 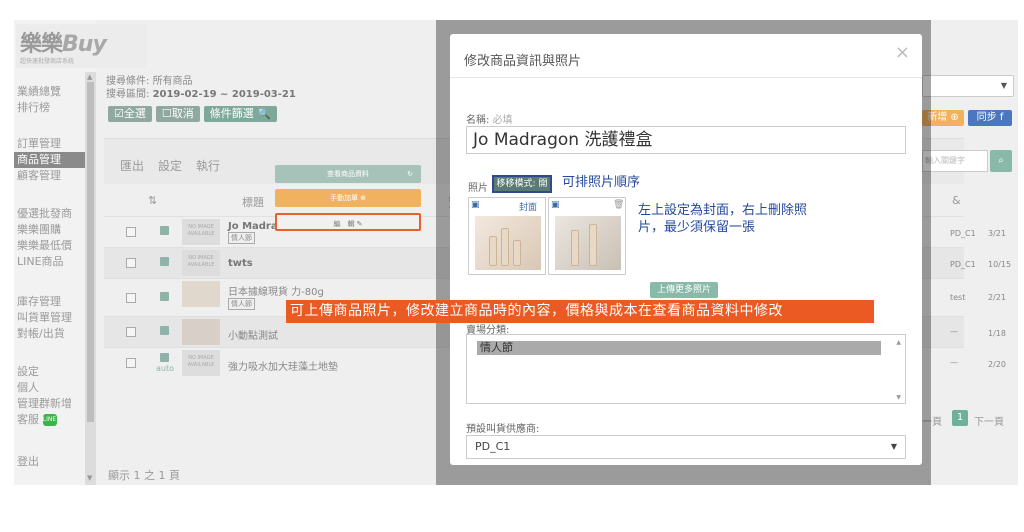 I want to click on photo-card: ▣ 🗑, so click(x=587, y=236).